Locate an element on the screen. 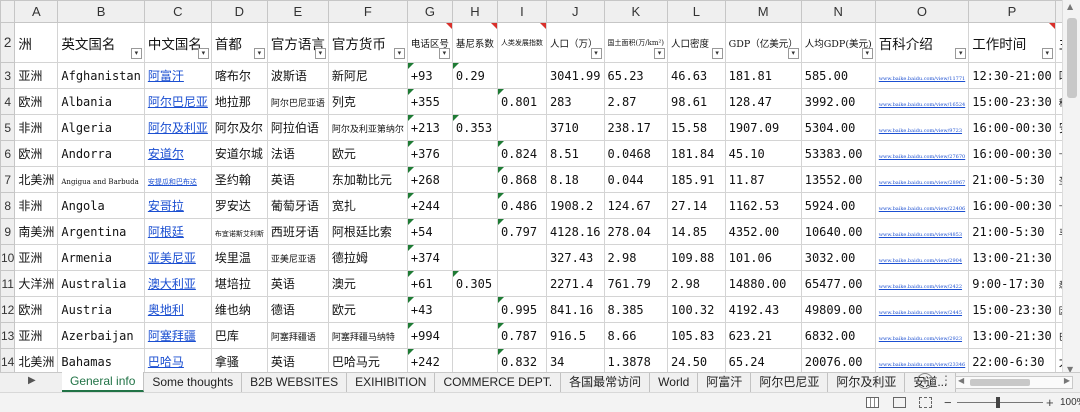  cell-currency: 阿塞拜疆马纳特 is located at coordinates (367, 335).